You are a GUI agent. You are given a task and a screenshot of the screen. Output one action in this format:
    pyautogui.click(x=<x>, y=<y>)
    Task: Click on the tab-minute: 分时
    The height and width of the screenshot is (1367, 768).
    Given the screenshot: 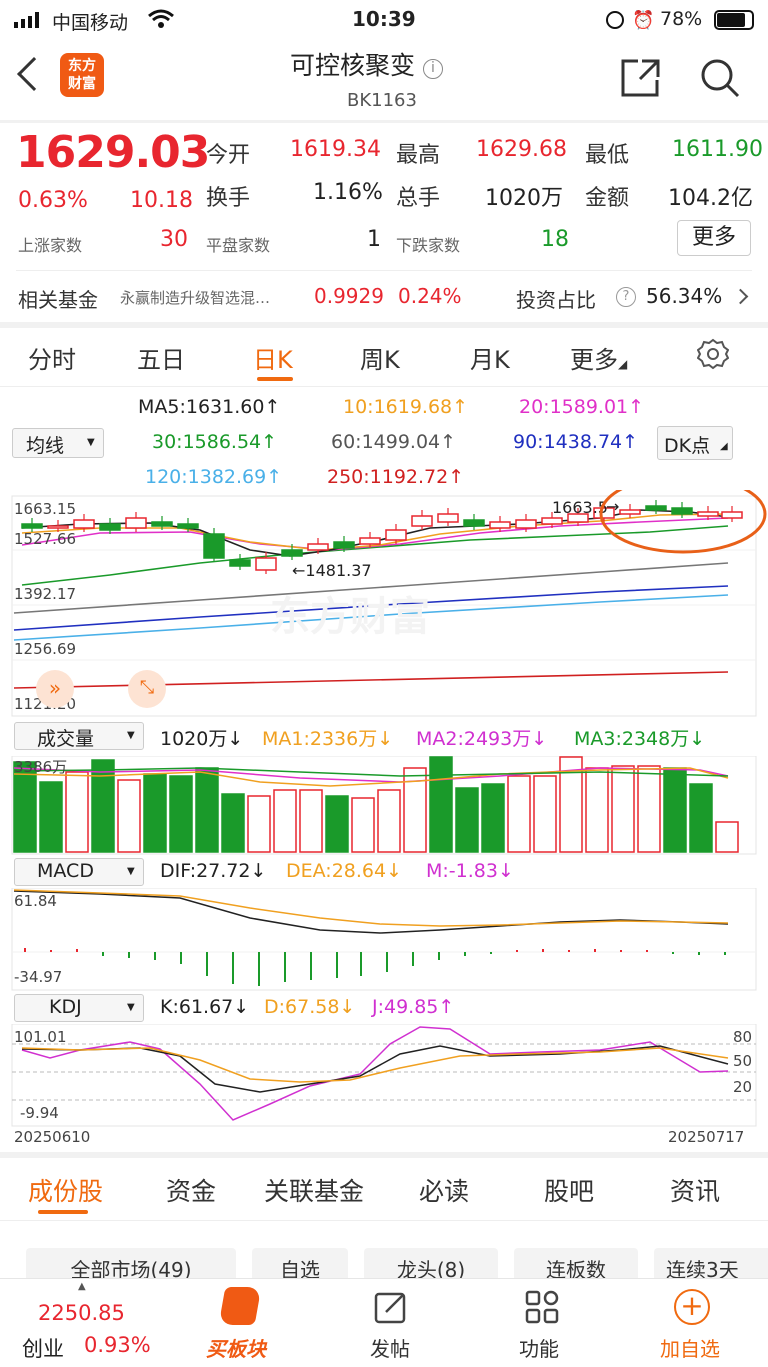 What is the action you would take?
    pyautogui.click(x=52, y=357)
    